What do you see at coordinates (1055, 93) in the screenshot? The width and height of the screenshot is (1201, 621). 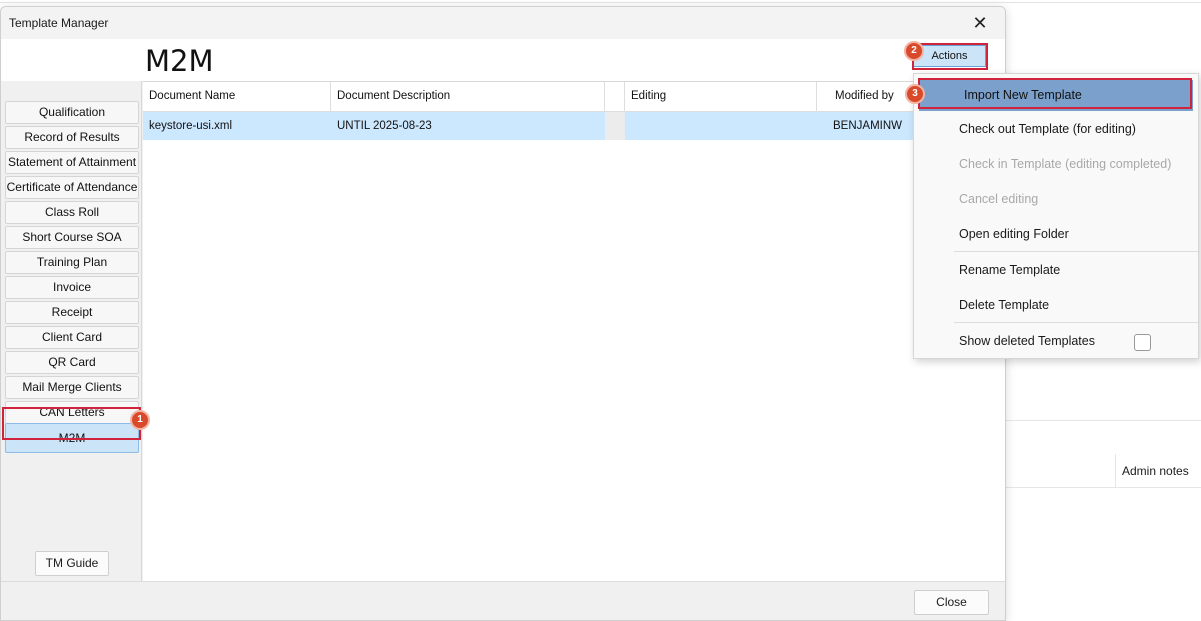 I see `import-highlight-box` at bounding box center [1055, 93].